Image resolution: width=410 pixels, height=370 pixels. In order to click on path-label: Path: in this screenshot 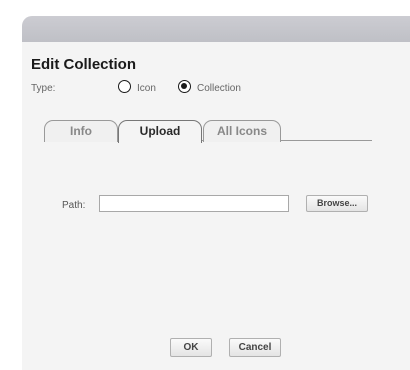, I will do `click(74, 205)`.